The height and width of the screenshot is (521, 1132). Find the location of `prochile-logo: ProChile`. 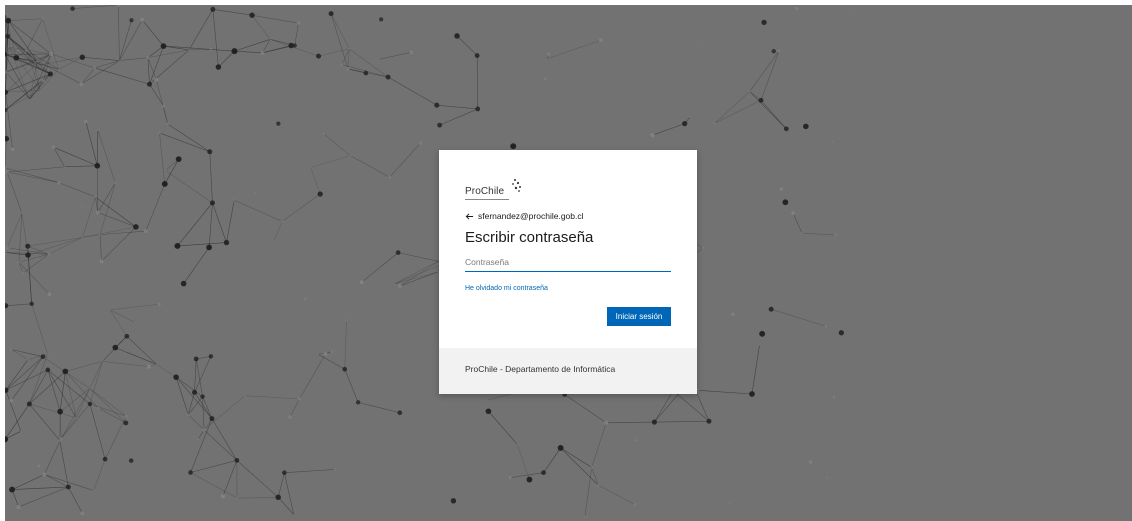

prochile-logo: ProChile is located at coordinates (510, 189).